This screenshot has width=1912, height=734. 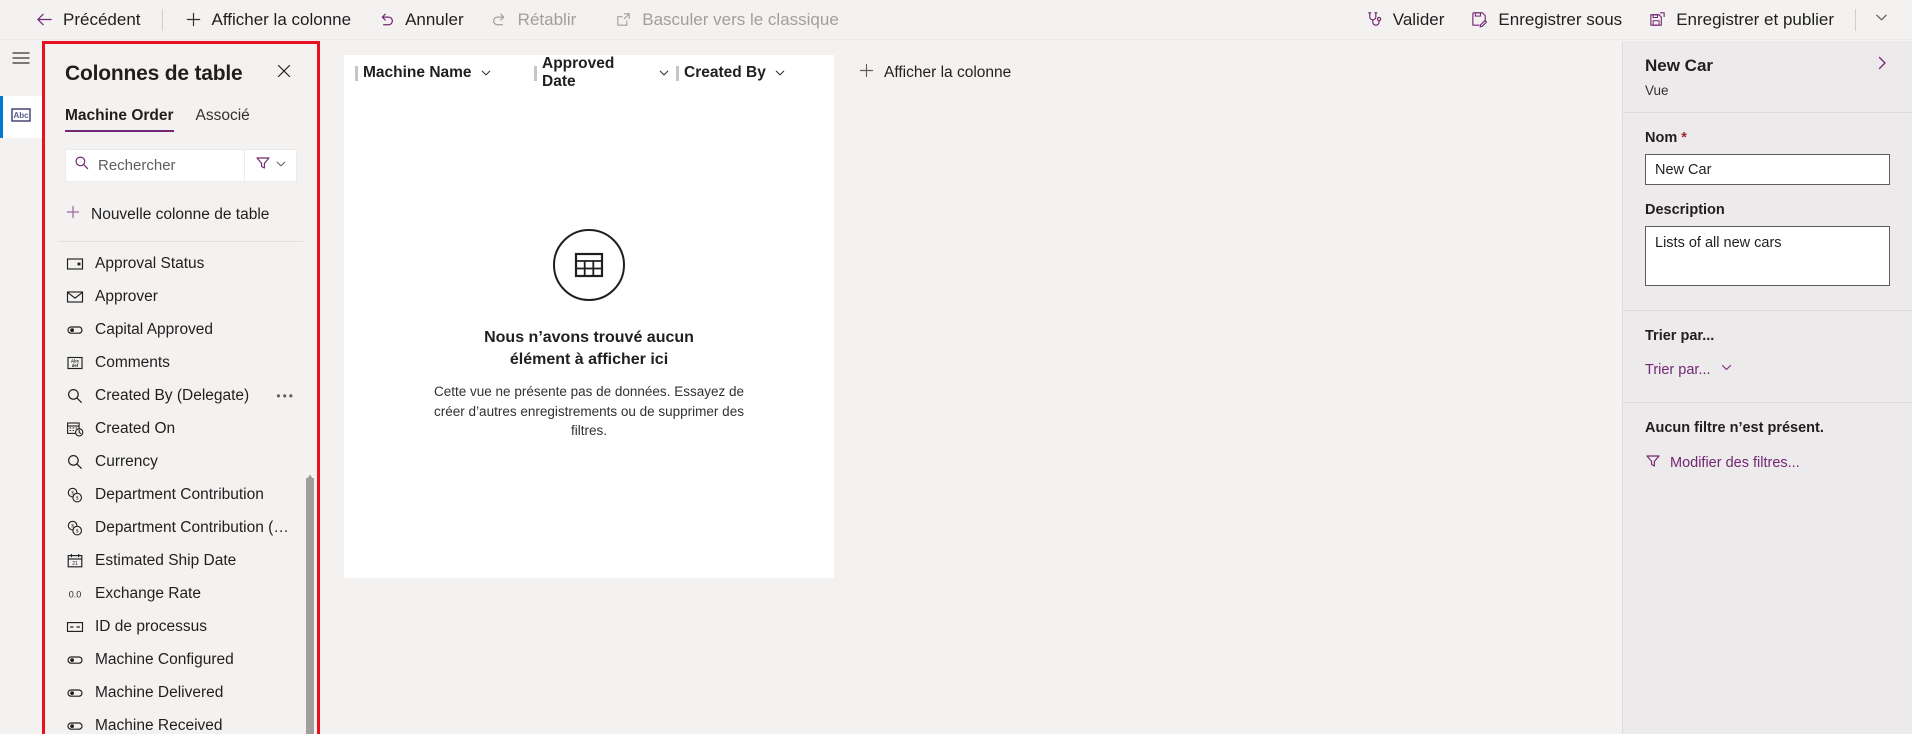 I want to click on validate-button: Valider, so click(x=1405, y=20).